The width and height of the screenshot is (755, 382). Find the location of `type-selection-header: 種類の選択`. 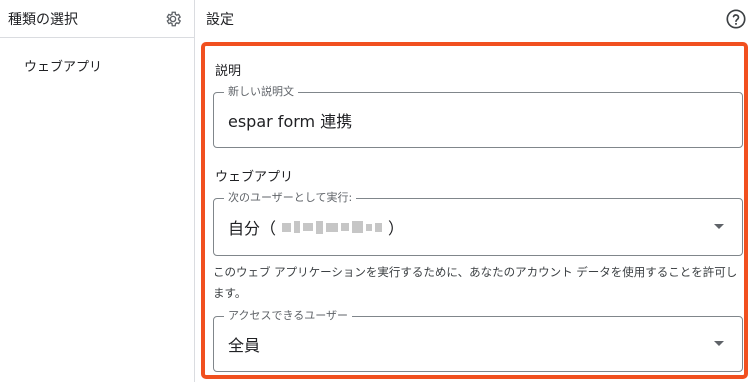

type-selection-header: 種類の選択 is located at coordinates (97, 19).